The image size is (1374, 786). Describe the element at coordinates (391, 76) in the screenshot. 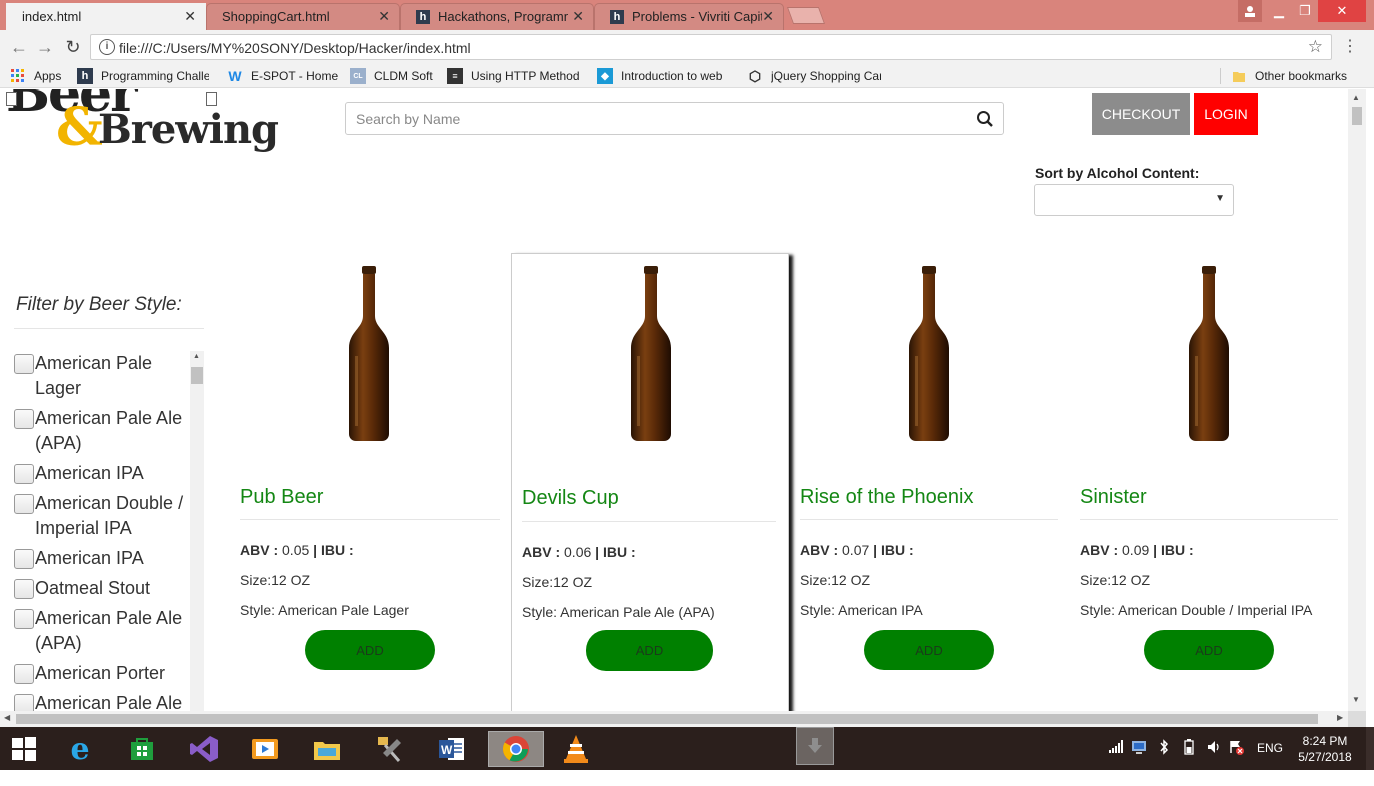

I see `bookmark-cldm-soft: CL CLDM Soft` at that location.